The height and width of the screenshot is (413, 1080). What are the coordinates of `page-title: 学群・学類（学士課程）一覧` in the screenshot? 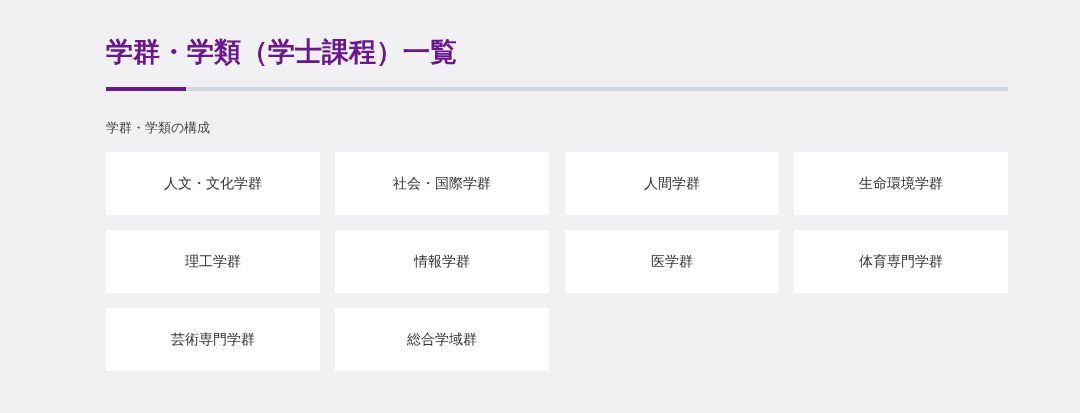 It's located at (282, 52).